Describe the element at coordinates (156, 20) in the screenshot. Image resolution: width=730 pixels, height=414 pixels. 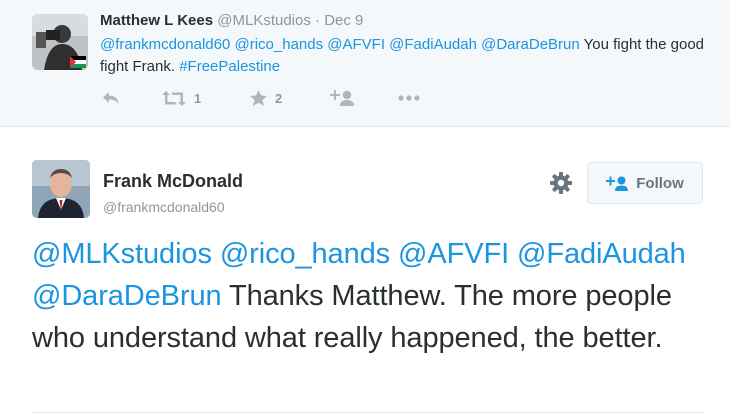
I see `user-name: Matthew L Kees` at that location.